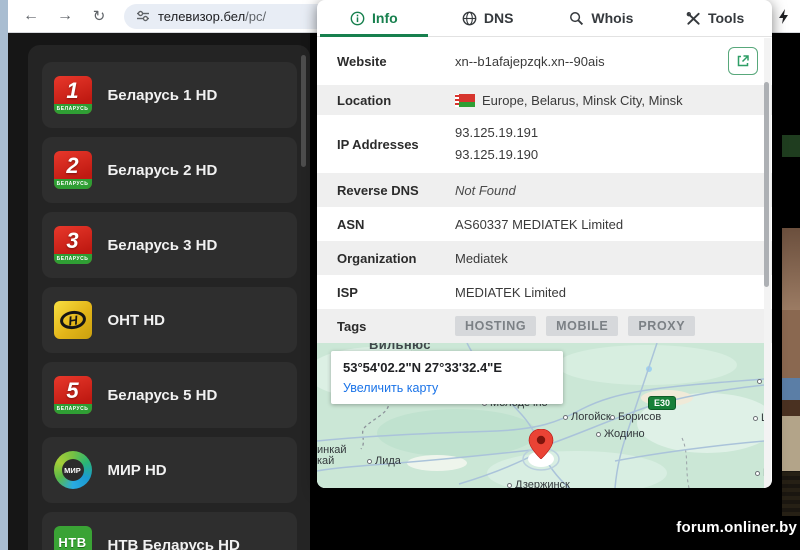  I want to click on tab-dns: DNS, so click(488, 18).